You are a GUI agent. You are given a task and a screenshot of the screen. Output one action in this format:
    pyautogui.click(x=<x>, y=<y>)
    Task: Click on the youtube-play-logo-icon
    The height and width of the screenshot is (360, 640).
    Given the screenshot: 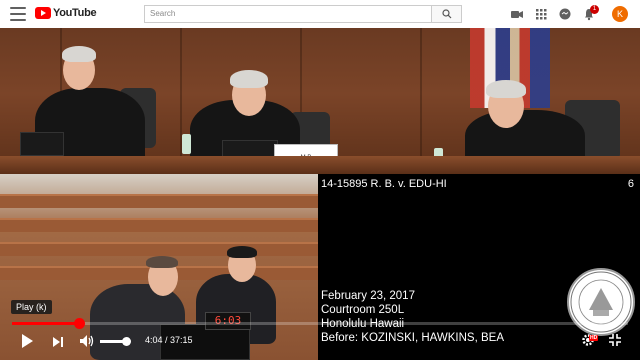 What is the action you would take?
    pyautogui.click(x=43, y=13)
    